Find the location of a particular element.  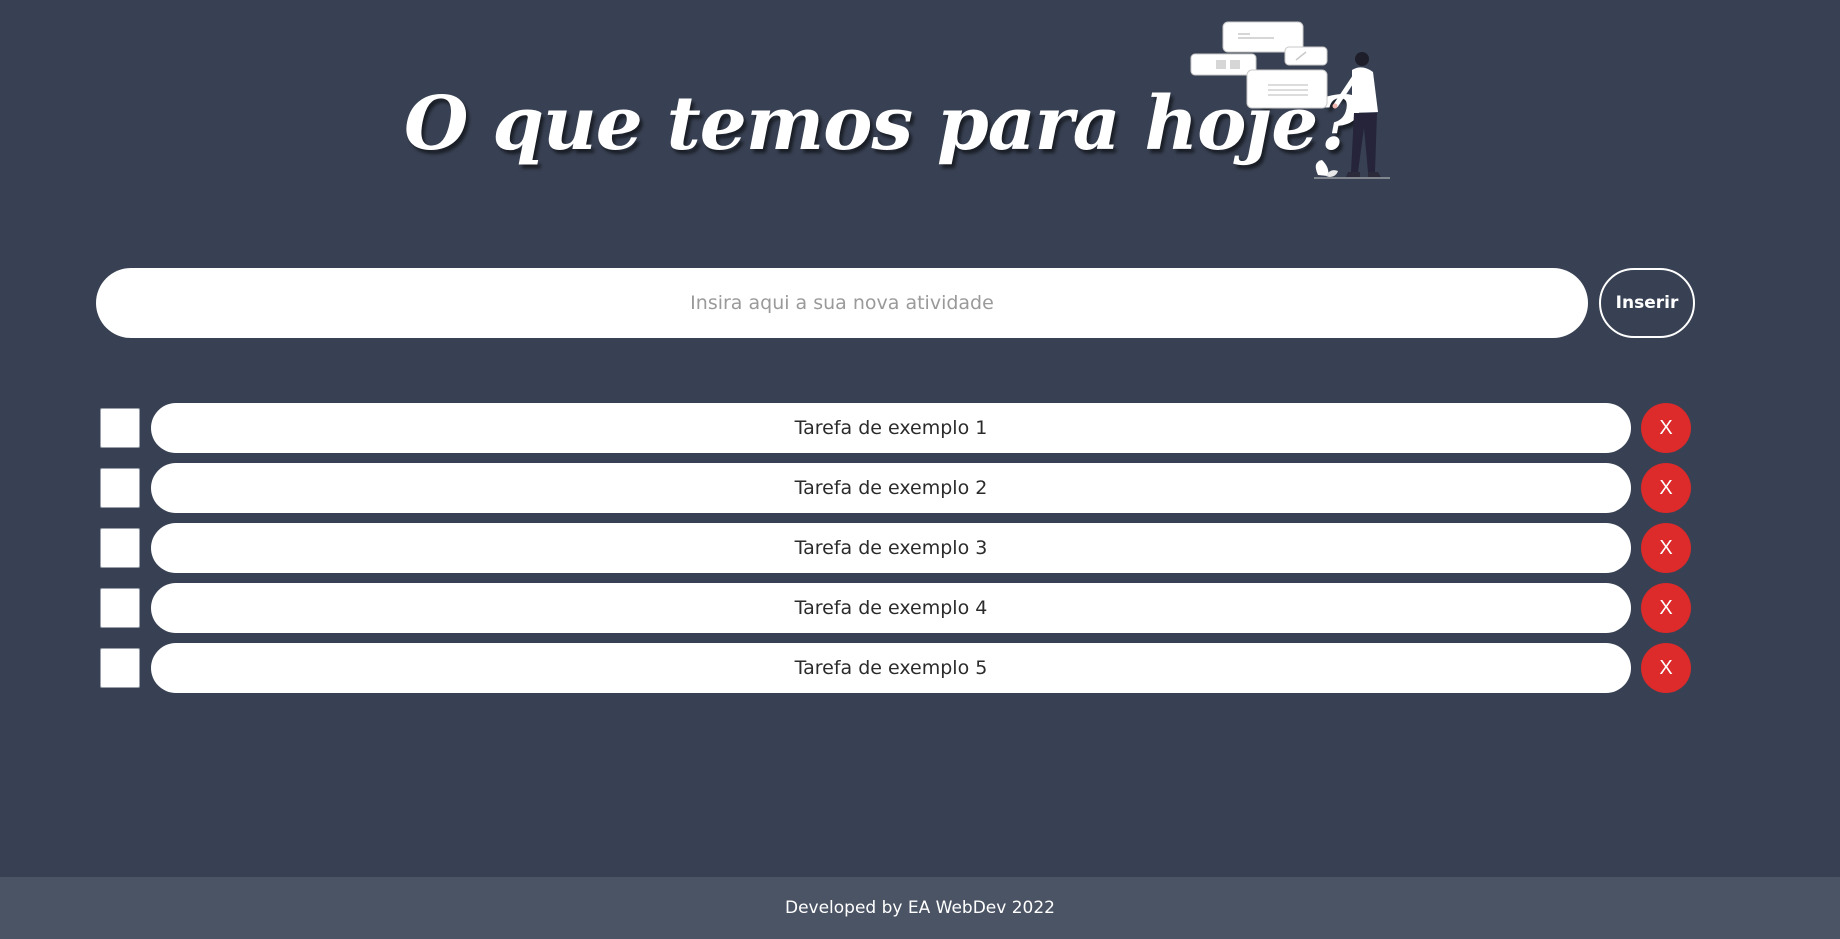

task-row: Tarefa de exemplo 4 X is located at coordinates (896, 607).